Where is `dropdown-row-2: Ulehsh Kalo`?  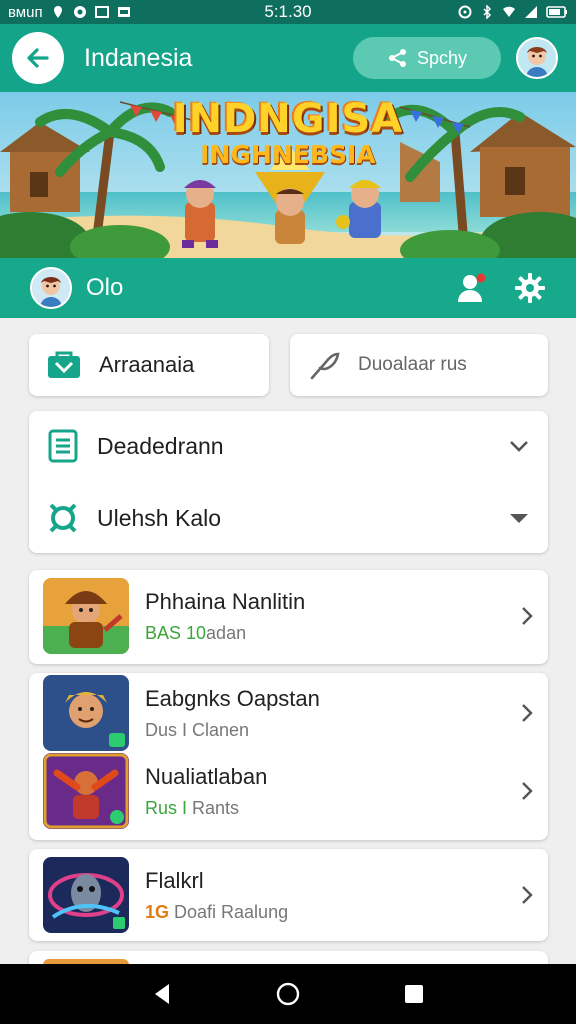
dropdown-row-2: Ulehsh Kalo is located at coordinates (288, 518).